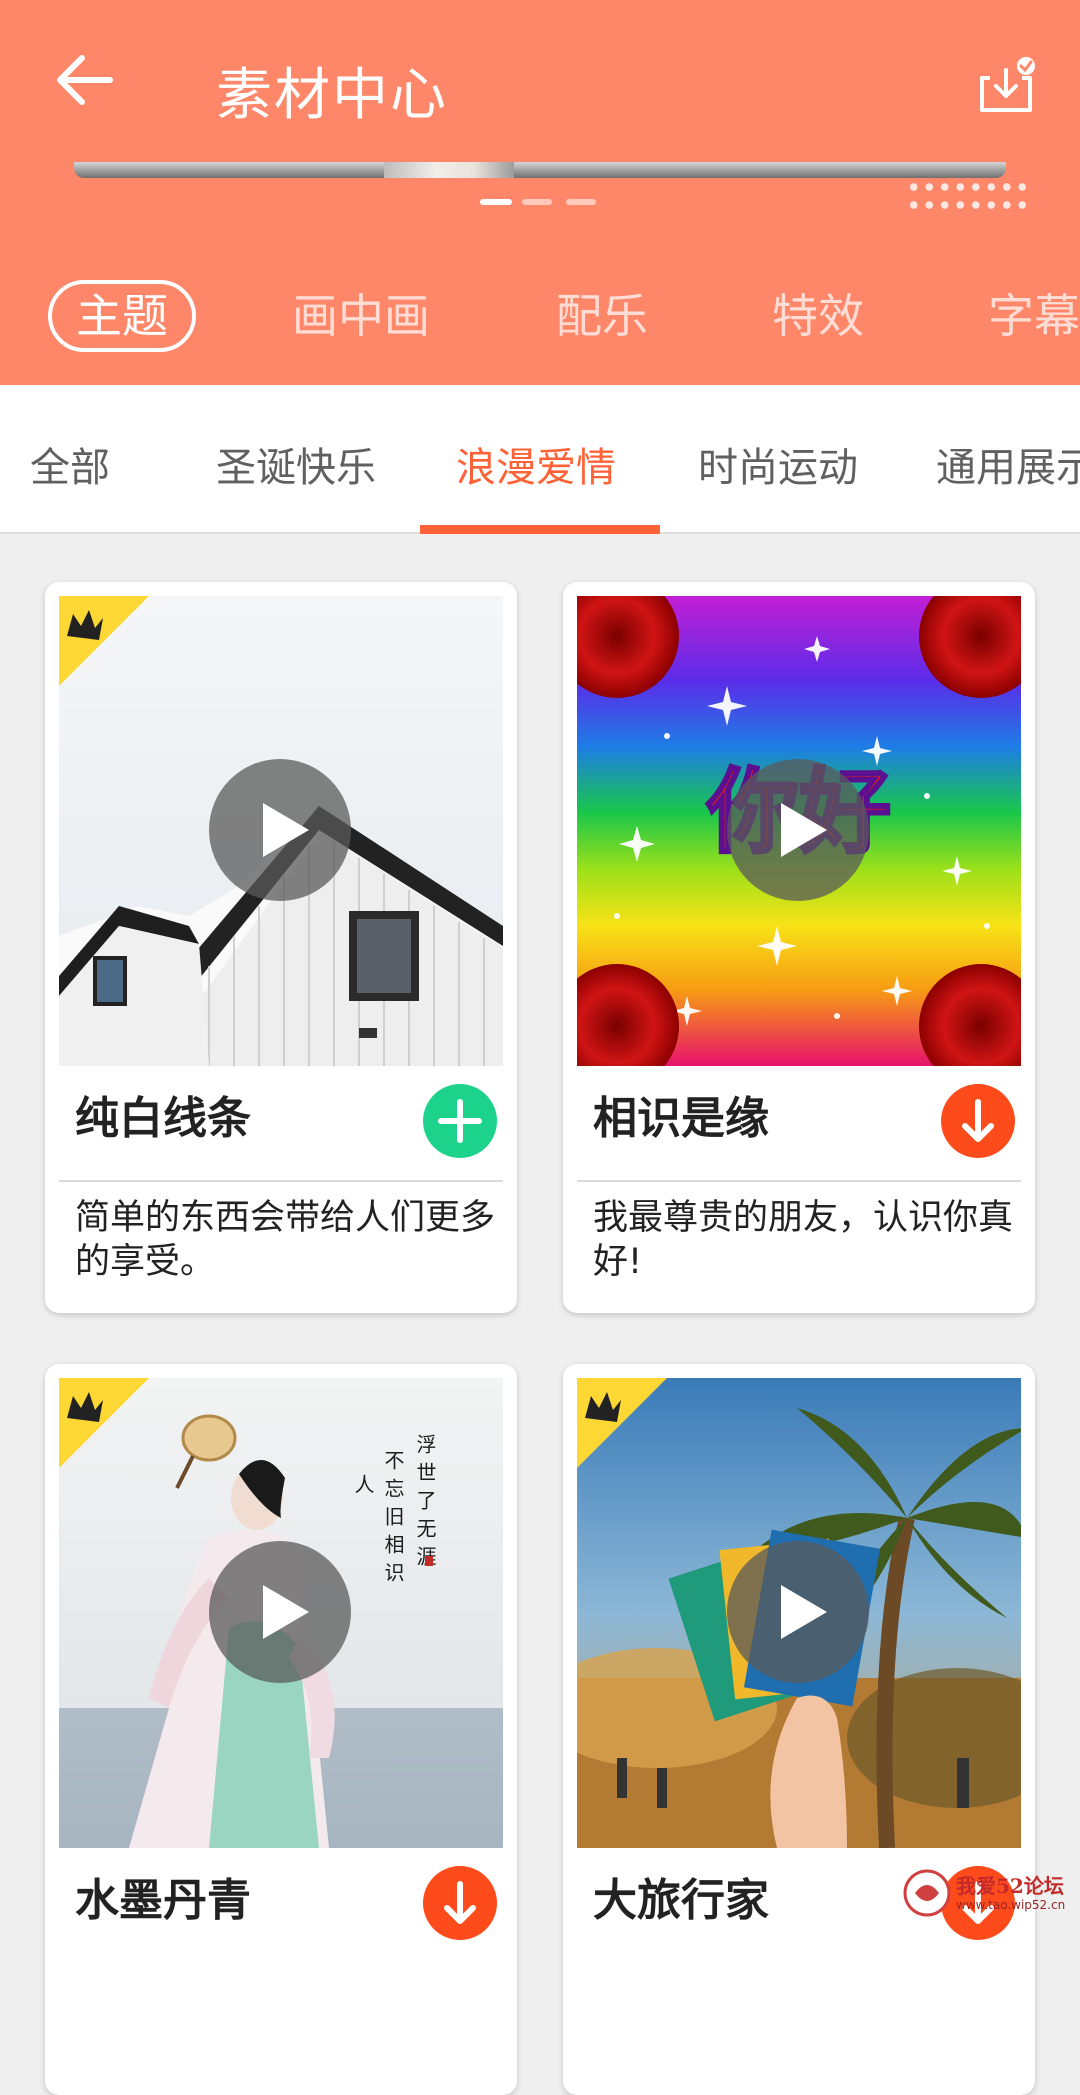  I want to click on arrow-left-icon, so click(85, 80).